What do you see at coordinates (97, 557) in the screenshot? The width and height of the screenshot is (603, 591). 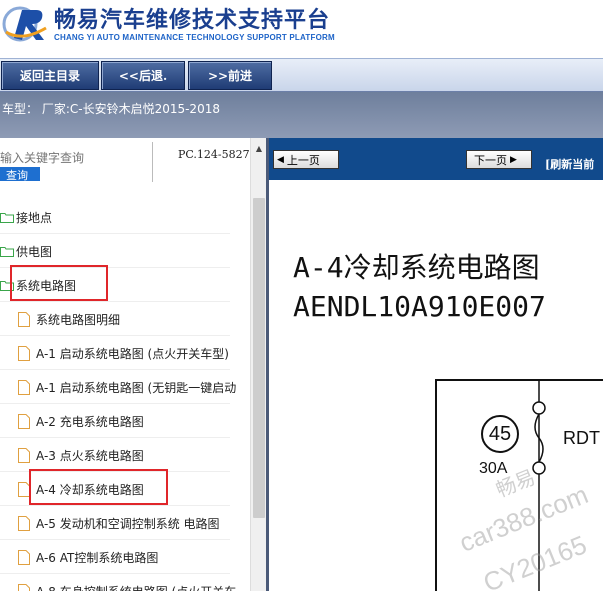 I see `tree-item-label: A-6 AT控制系统电路图` at bounding box center [97, 557].